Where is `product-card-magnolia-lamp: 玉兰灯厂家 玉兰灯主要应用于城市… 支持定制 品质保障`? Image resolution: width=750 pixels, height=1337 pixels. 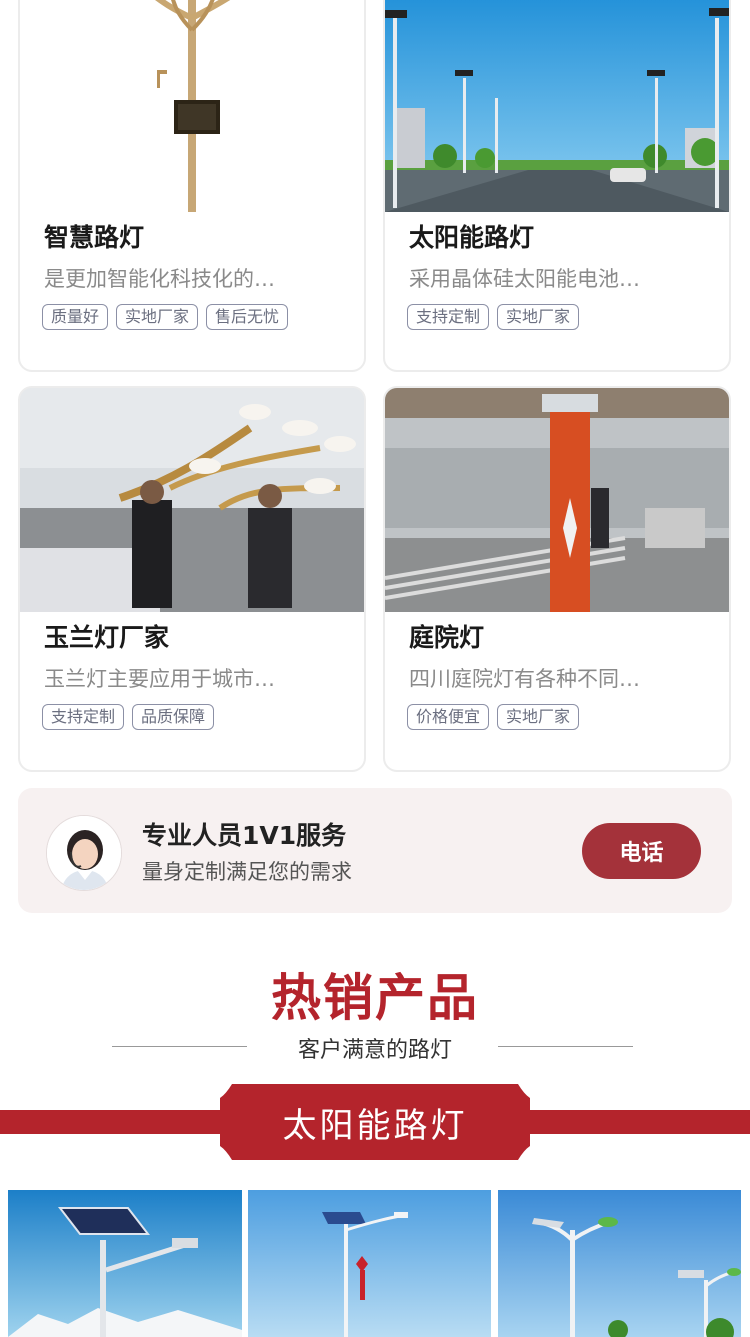 product-card-magnolia-lamp: 玉兰灯厂家 玉兰灯主要应用于城市… 支持定制 品质保障 is located at coordinates (192, 579).